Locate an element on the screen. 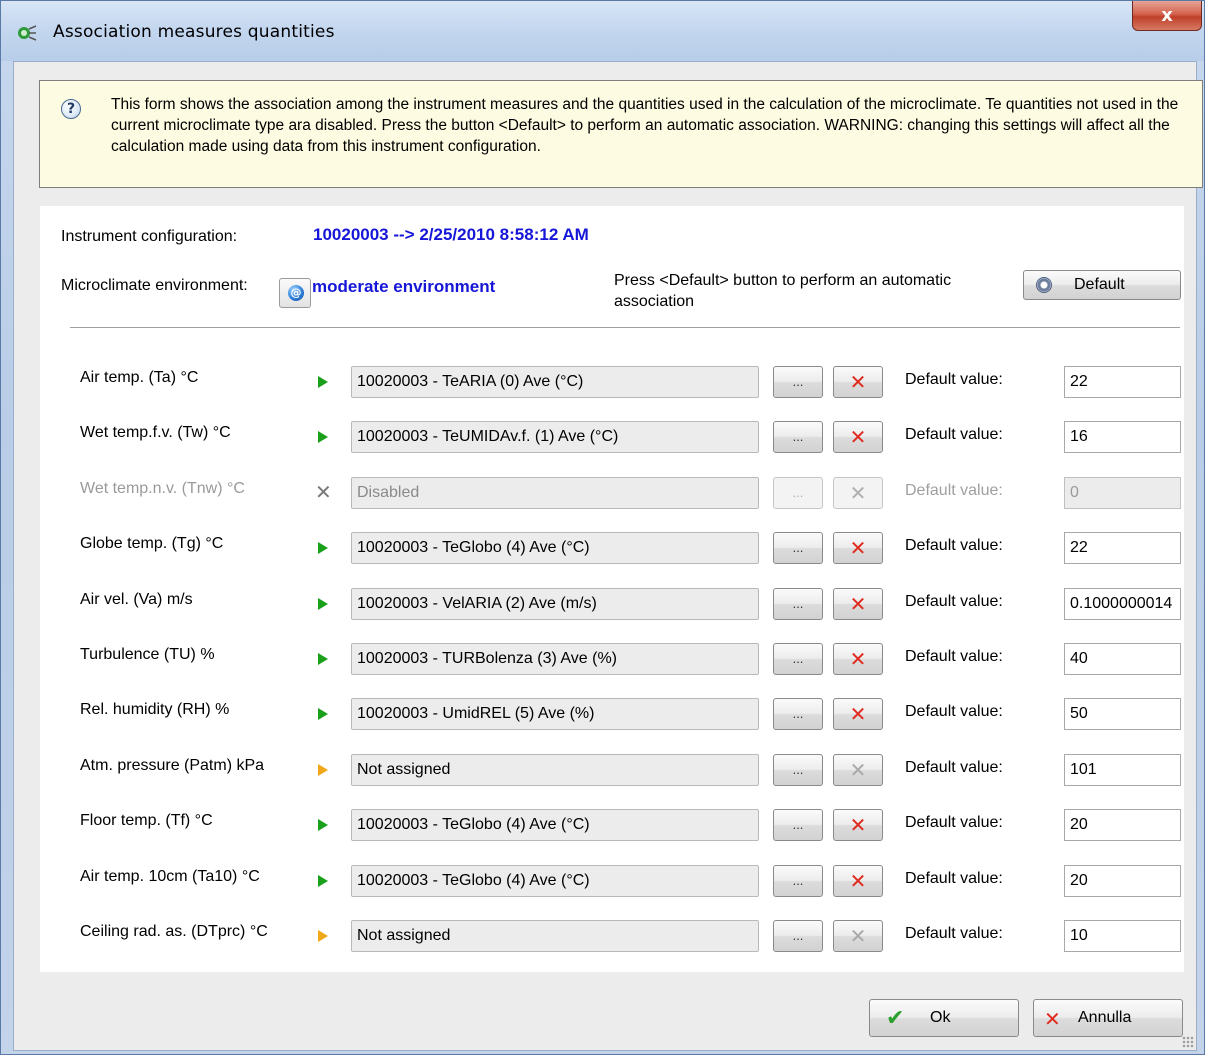  app-icon is located at coordinates (27, 33).